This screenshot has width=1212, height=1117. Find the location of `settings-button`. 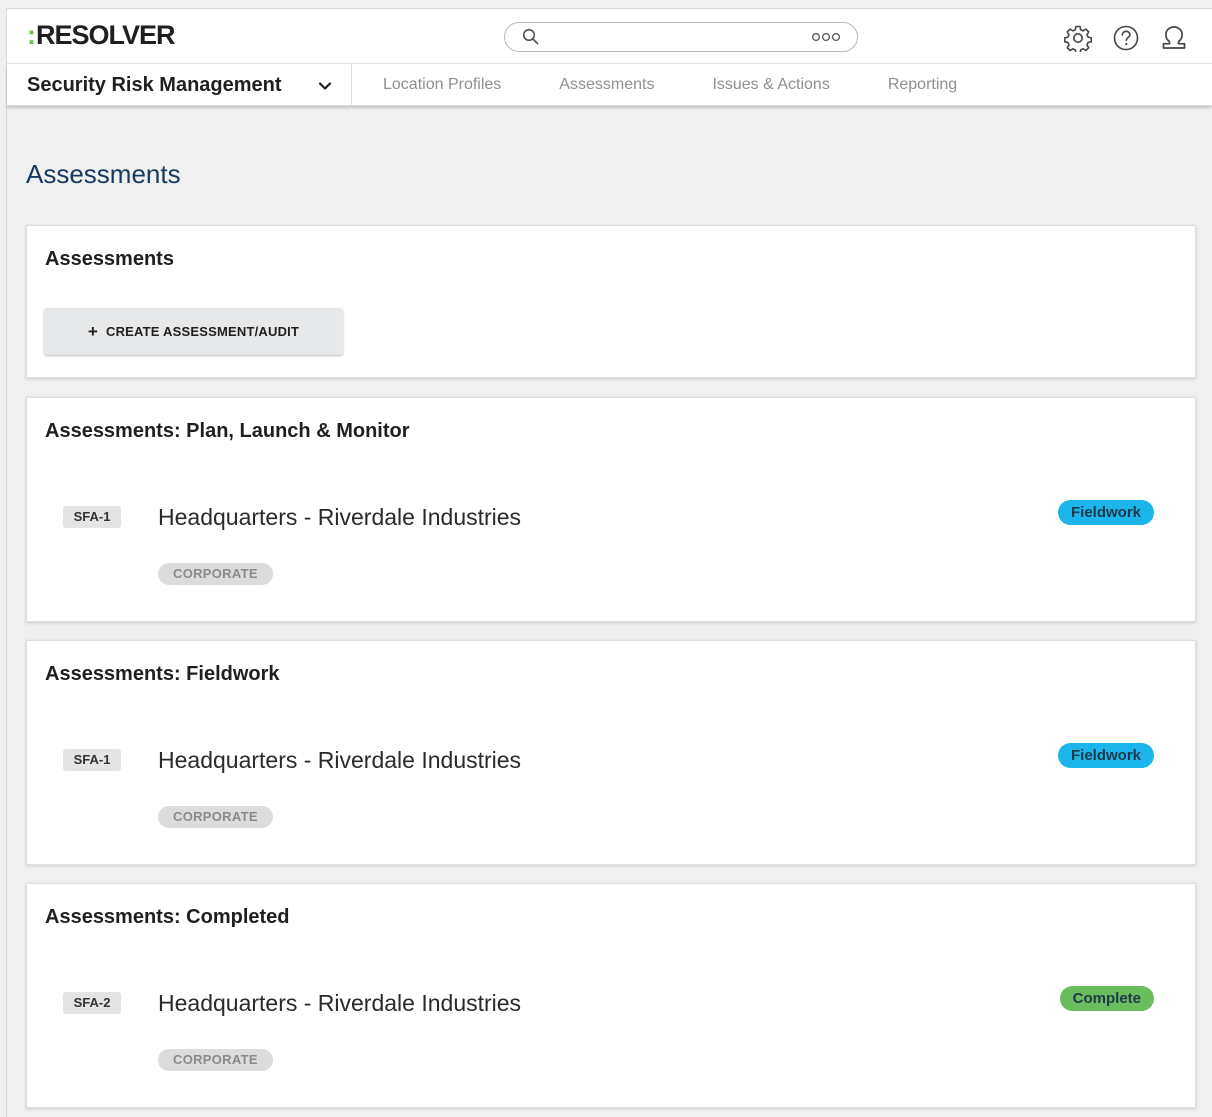

settings-button is located at coordinates (1078, 38).